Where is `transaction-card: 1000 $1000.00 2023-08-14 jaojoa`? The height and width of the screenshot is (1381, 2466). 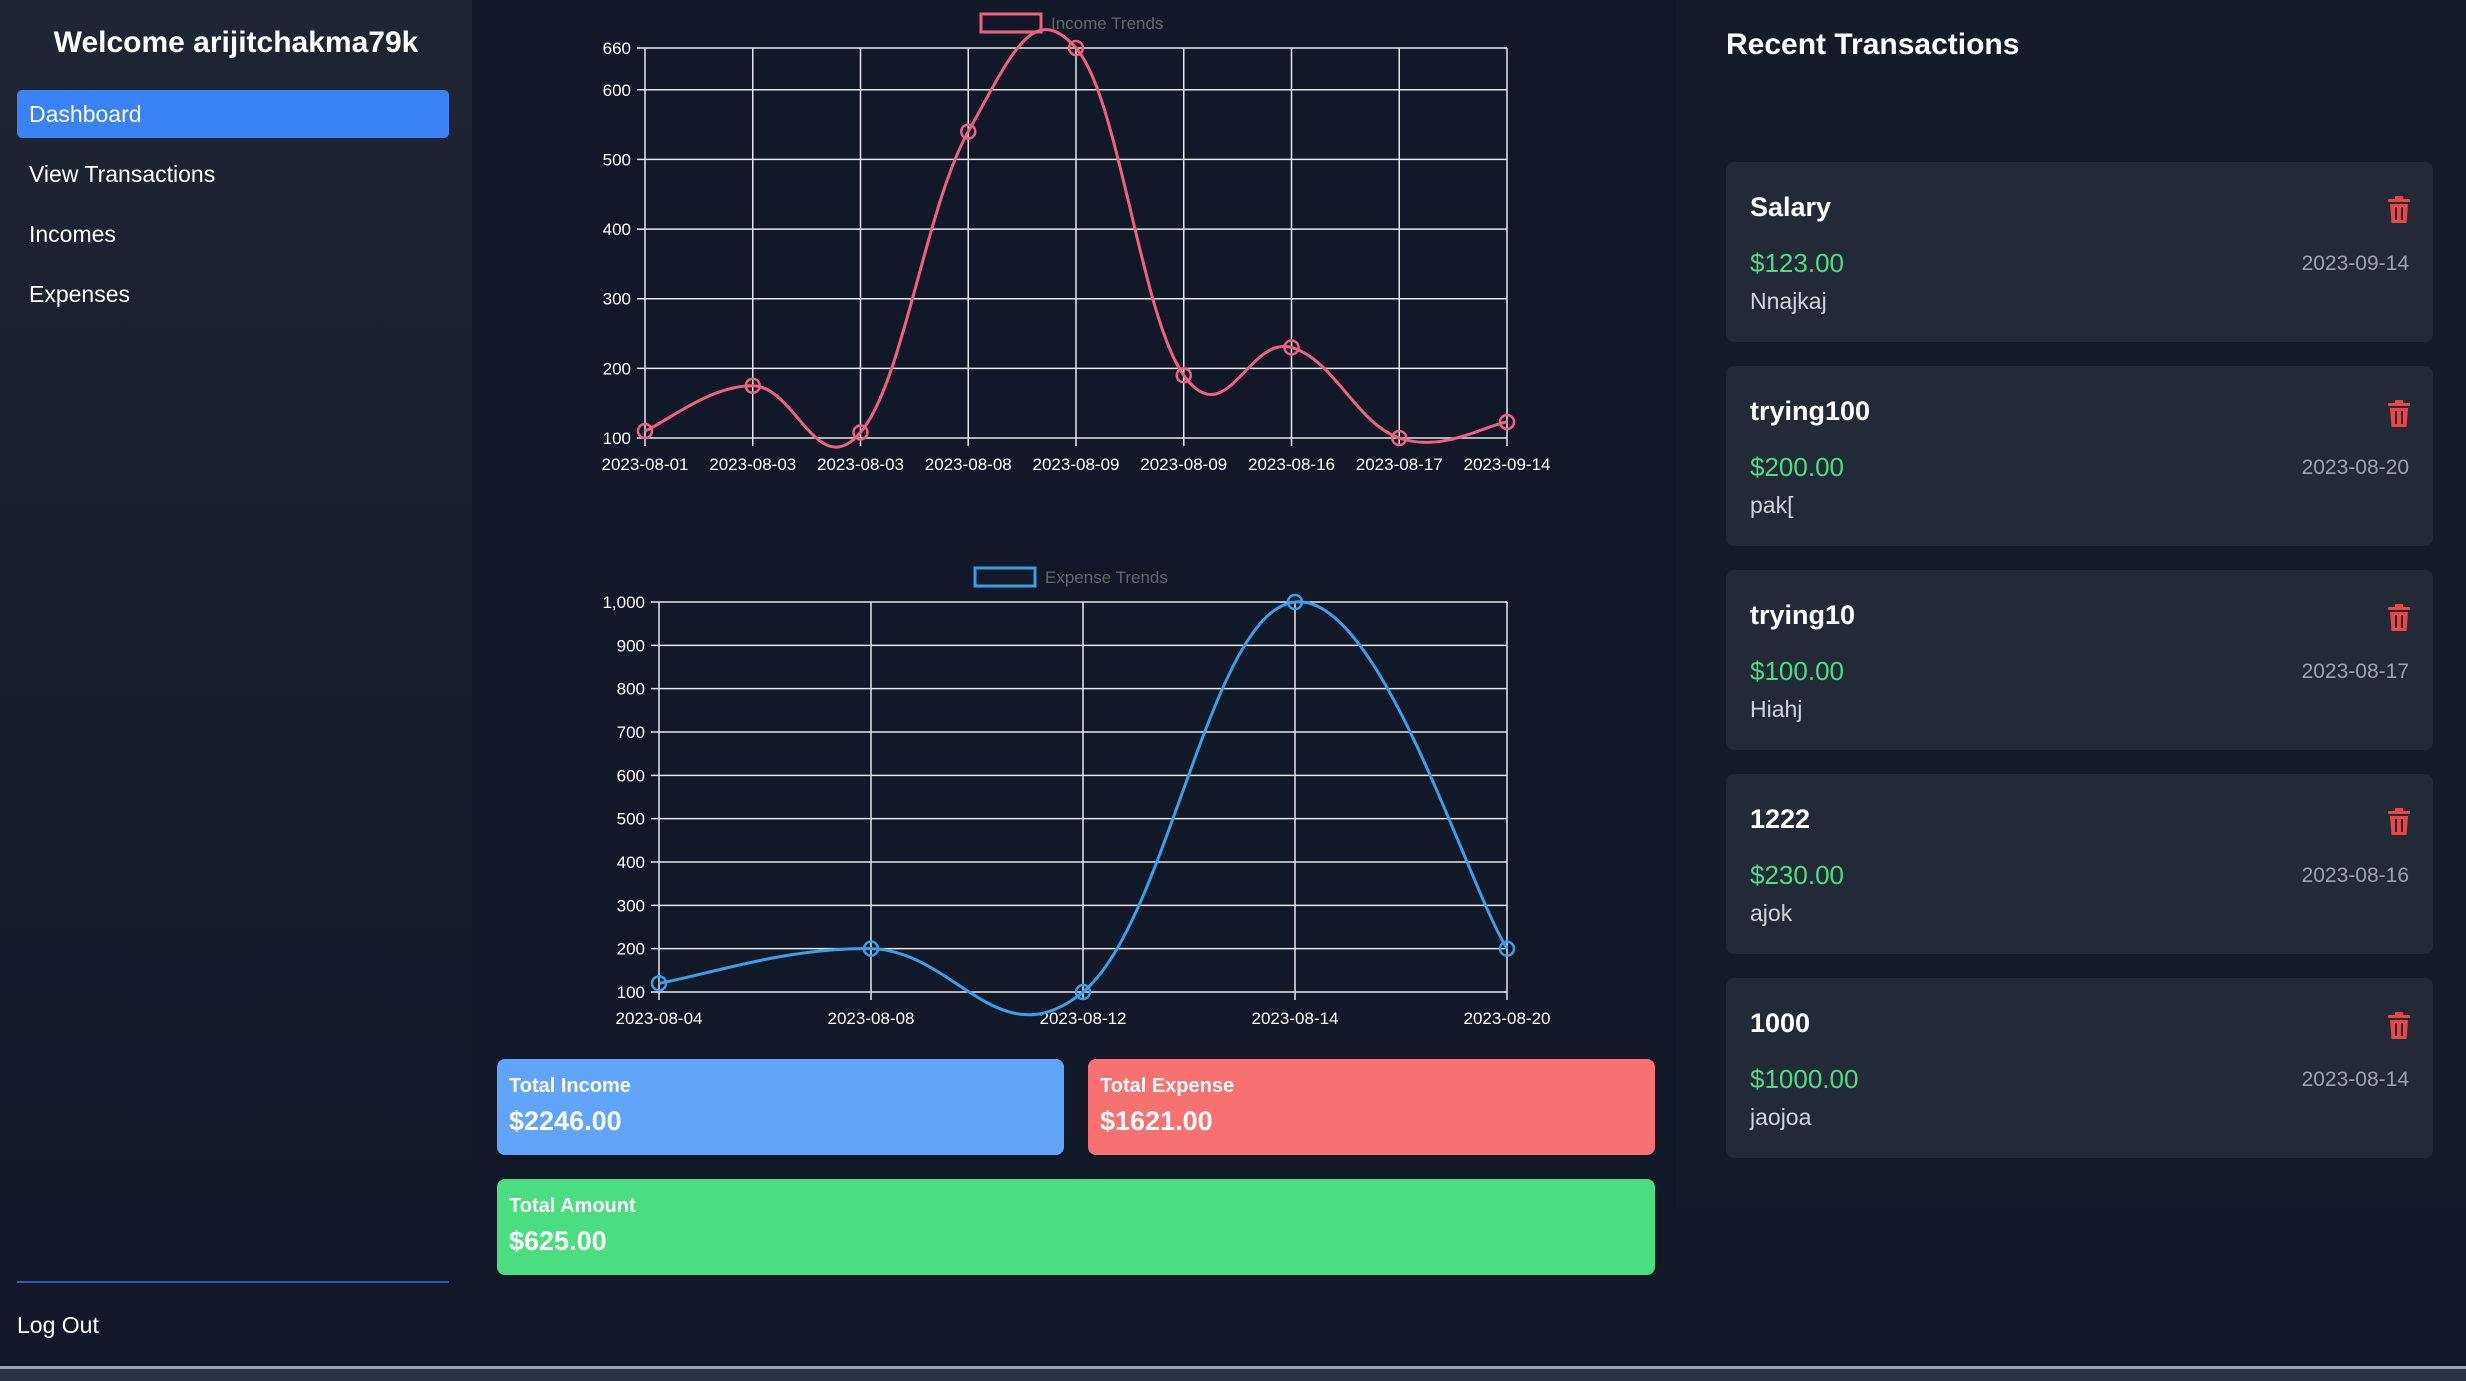 transaction-card: 1000 $1000.00 2023-08-14 jaojoa is located at coordinates (2079, 1068).